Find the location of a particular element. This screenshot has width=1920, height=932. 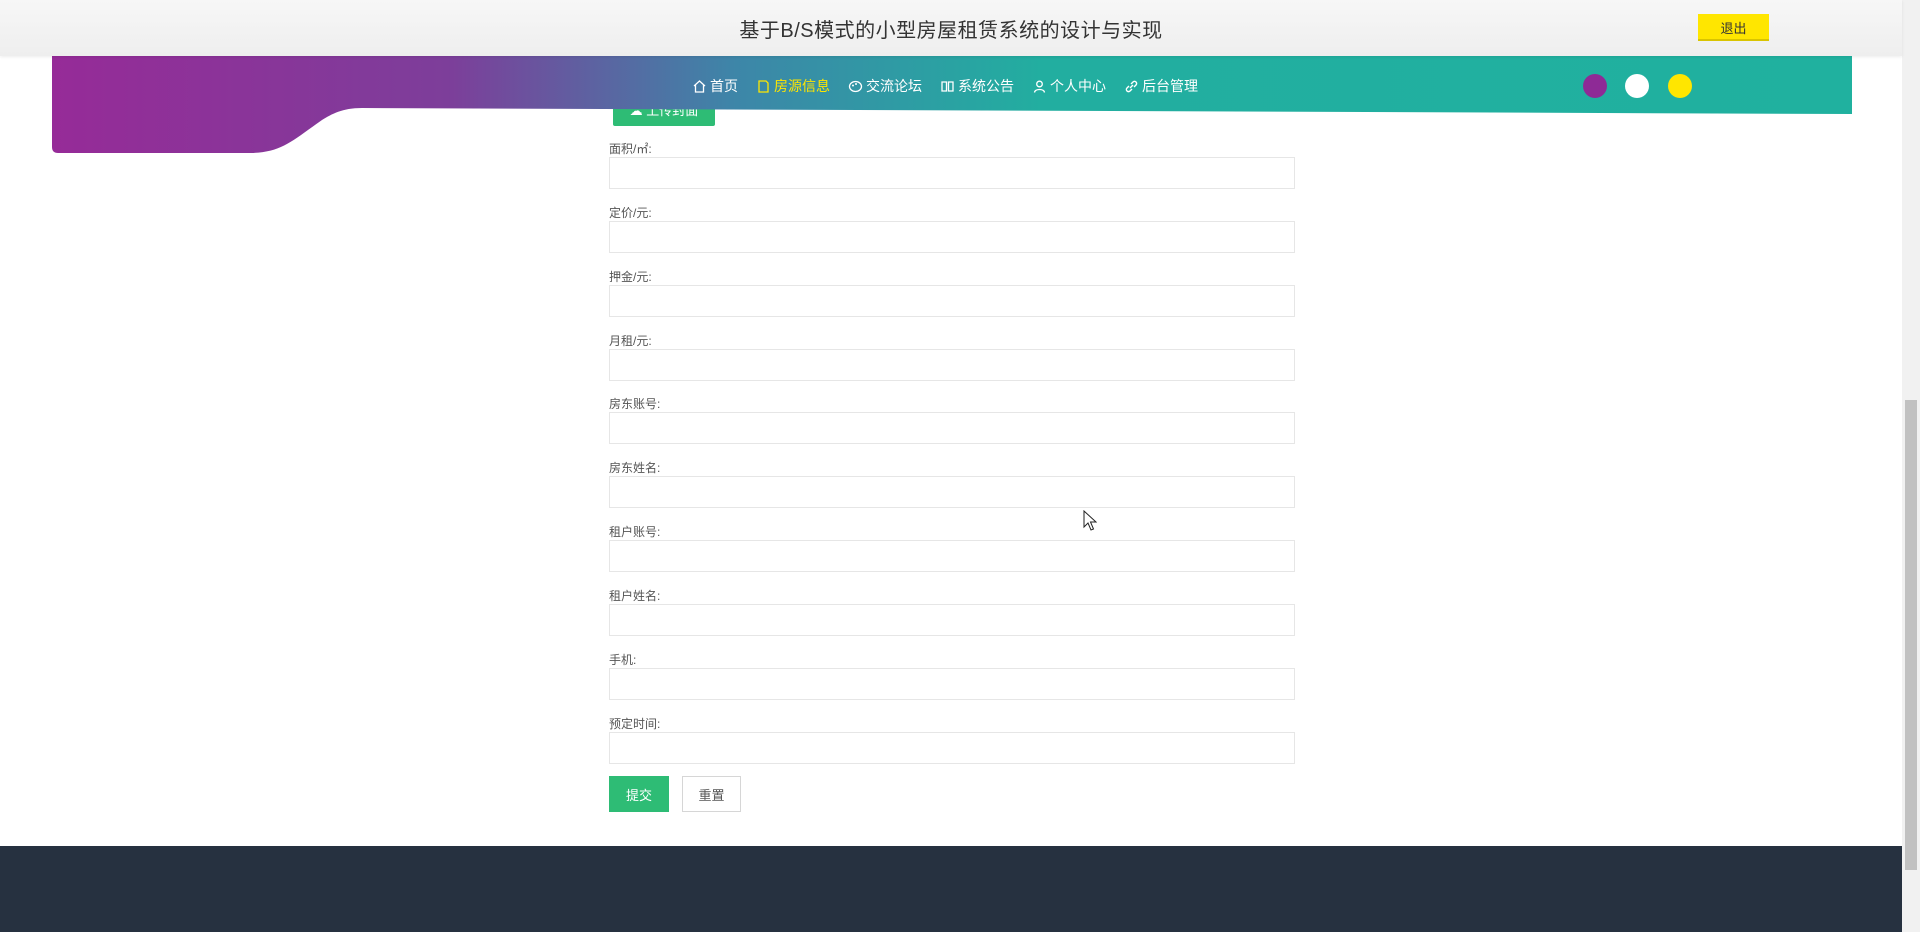

nav-item-admin-label: 后台管理 is located at coordinates (1170, 86).